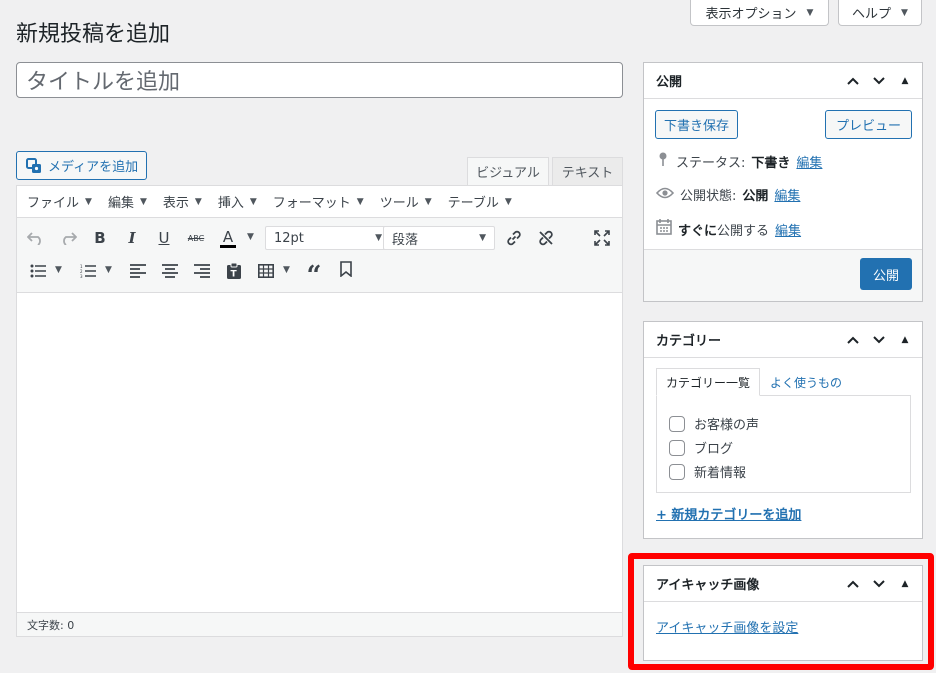  I want to click on help-button: ヘルプ ▼, so click(880, 13).